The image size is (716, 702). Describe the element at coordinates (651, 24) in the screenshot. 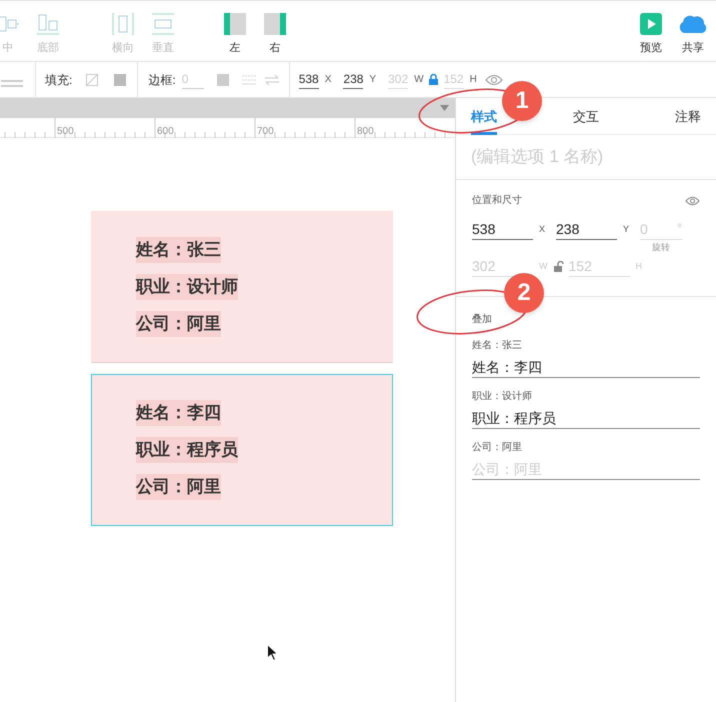

I see `play-icon` at that location.